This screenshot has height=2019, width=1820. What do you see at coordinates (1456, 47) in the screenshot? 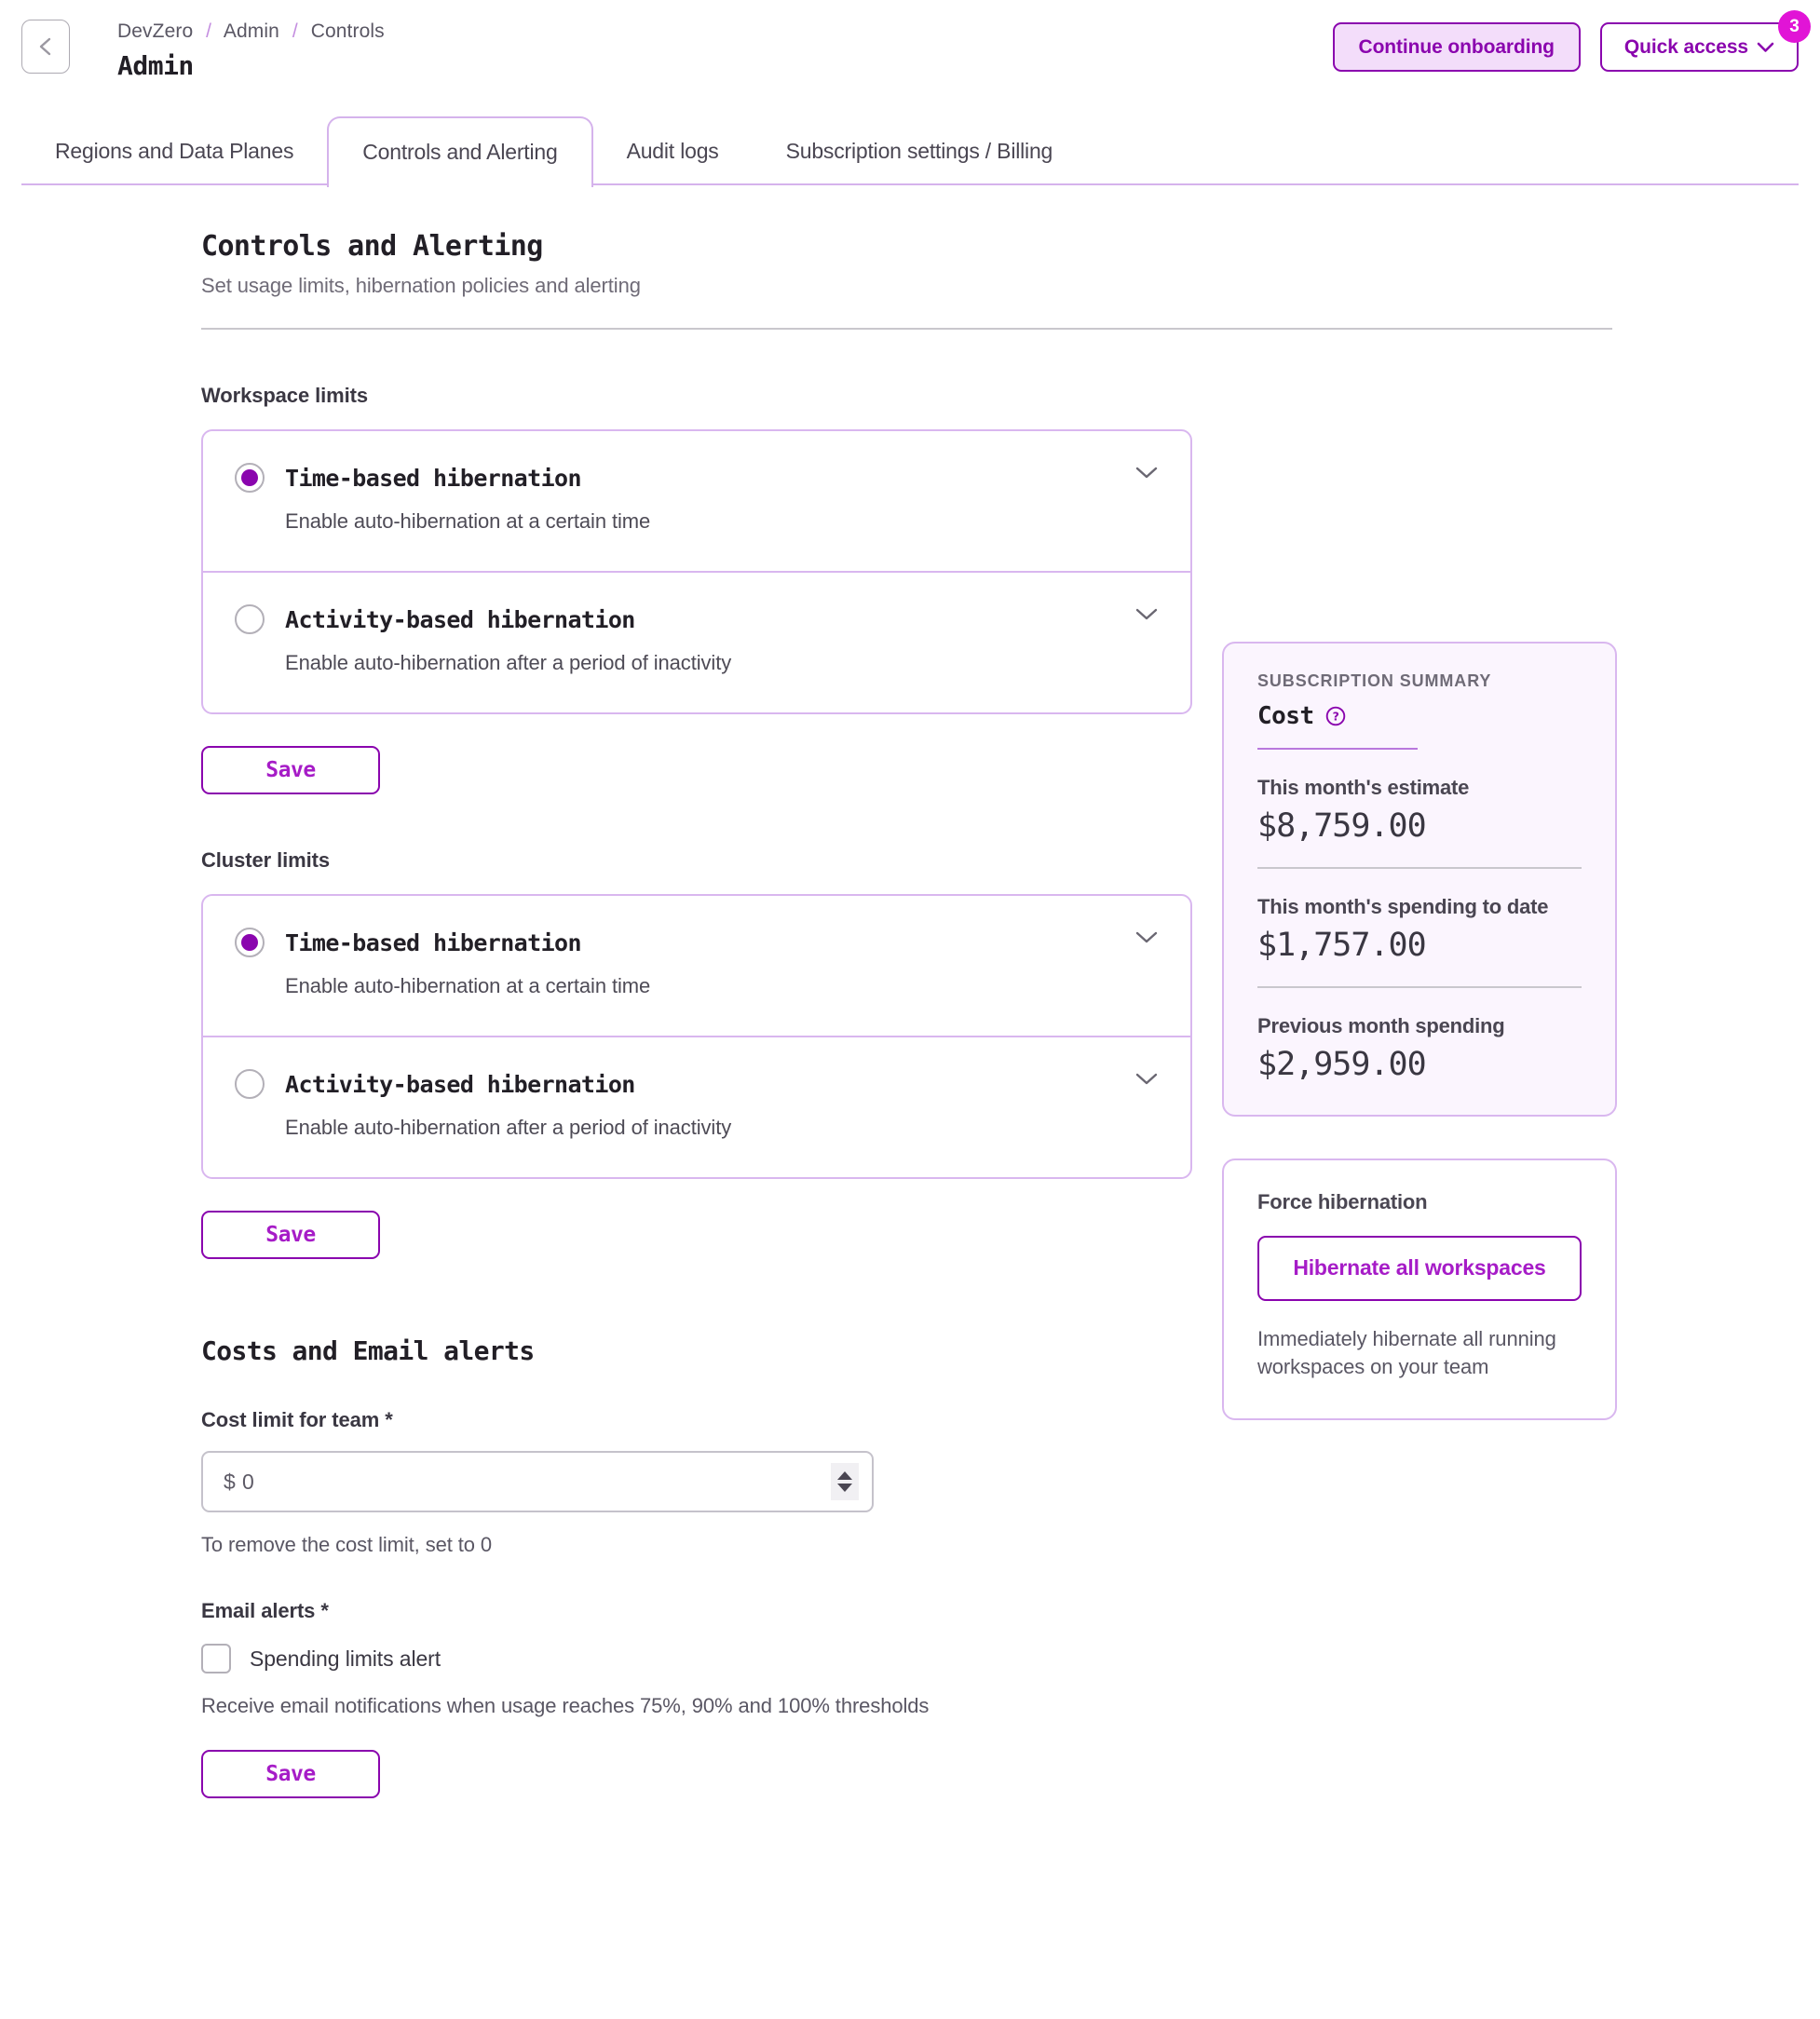
I see `continue-onboarding-button: Continue onboarding` at bounding box center [1456, 47].